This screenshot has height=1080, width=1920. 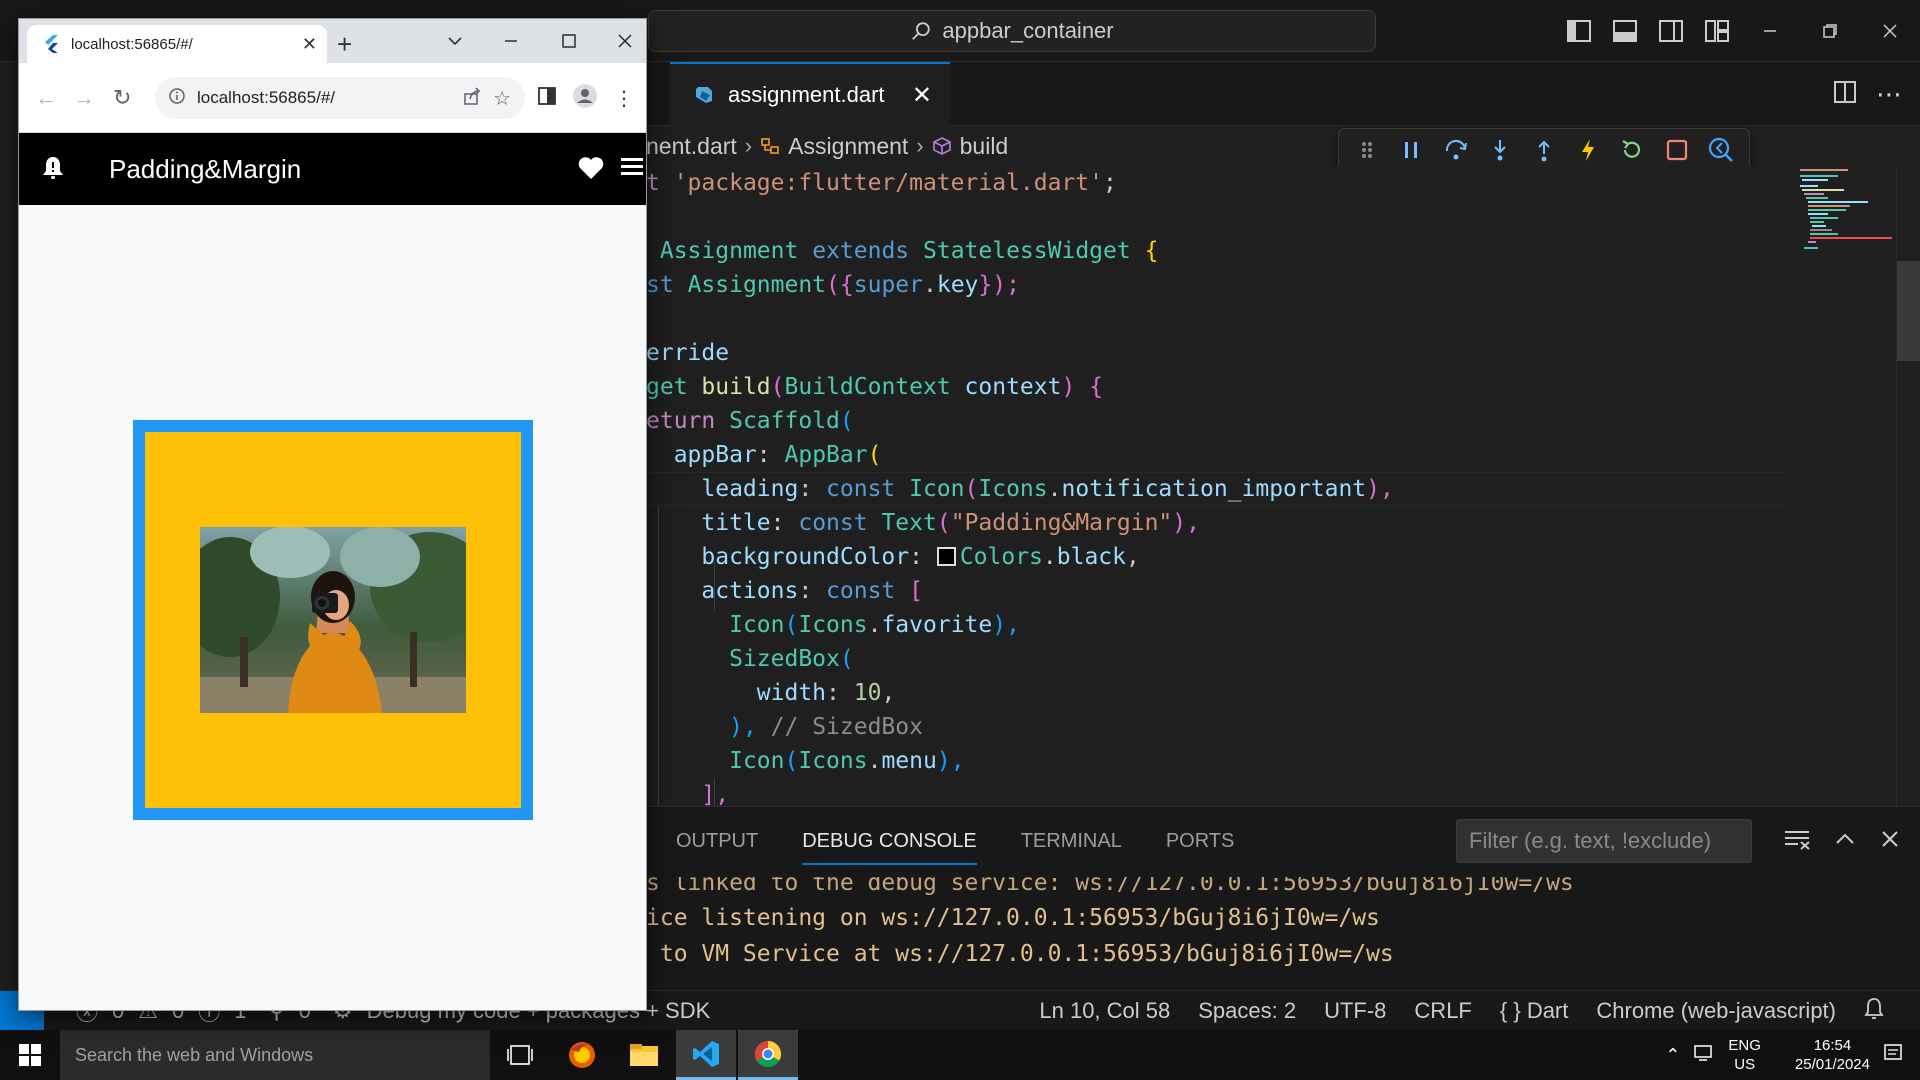 What do you see at coordinates (1832, 1055) in the screenshot?
I see `clock: 16:54 25/01/2024` at bounding box center [1832, 1055].